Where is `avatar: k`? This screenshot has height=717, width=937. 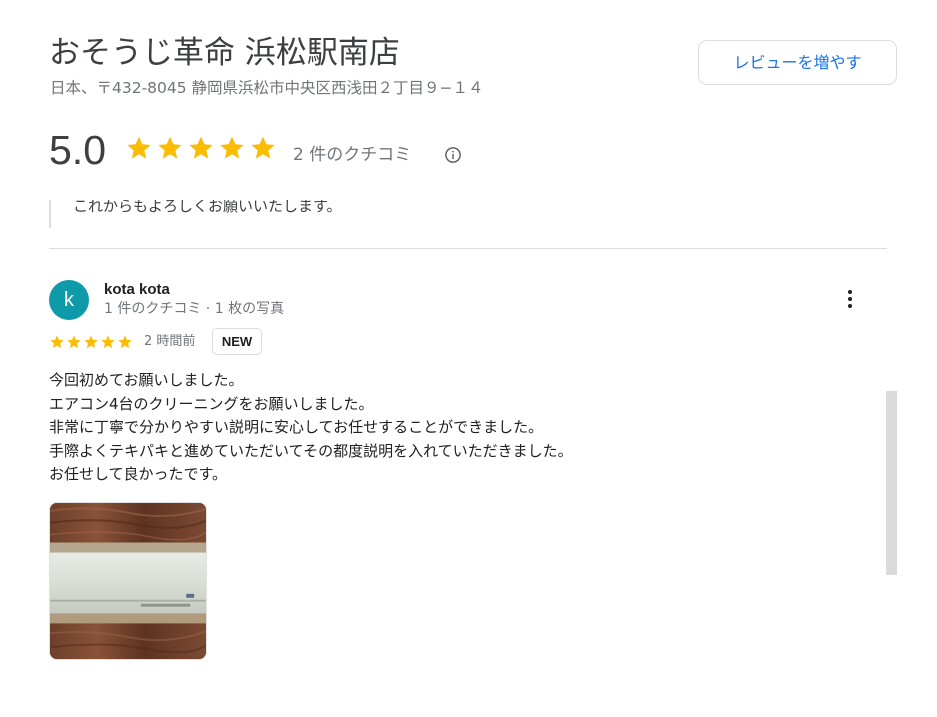 avatar: k is located at coordinates (69, 300).